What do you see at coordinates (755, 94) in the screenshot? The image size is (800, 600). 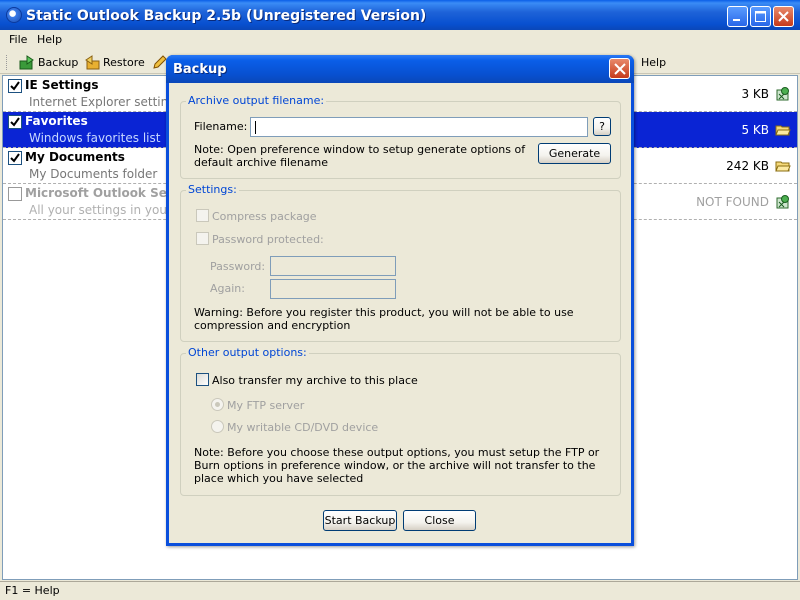 I see `item-size: 3 KB` at bounding box center [755, 94].